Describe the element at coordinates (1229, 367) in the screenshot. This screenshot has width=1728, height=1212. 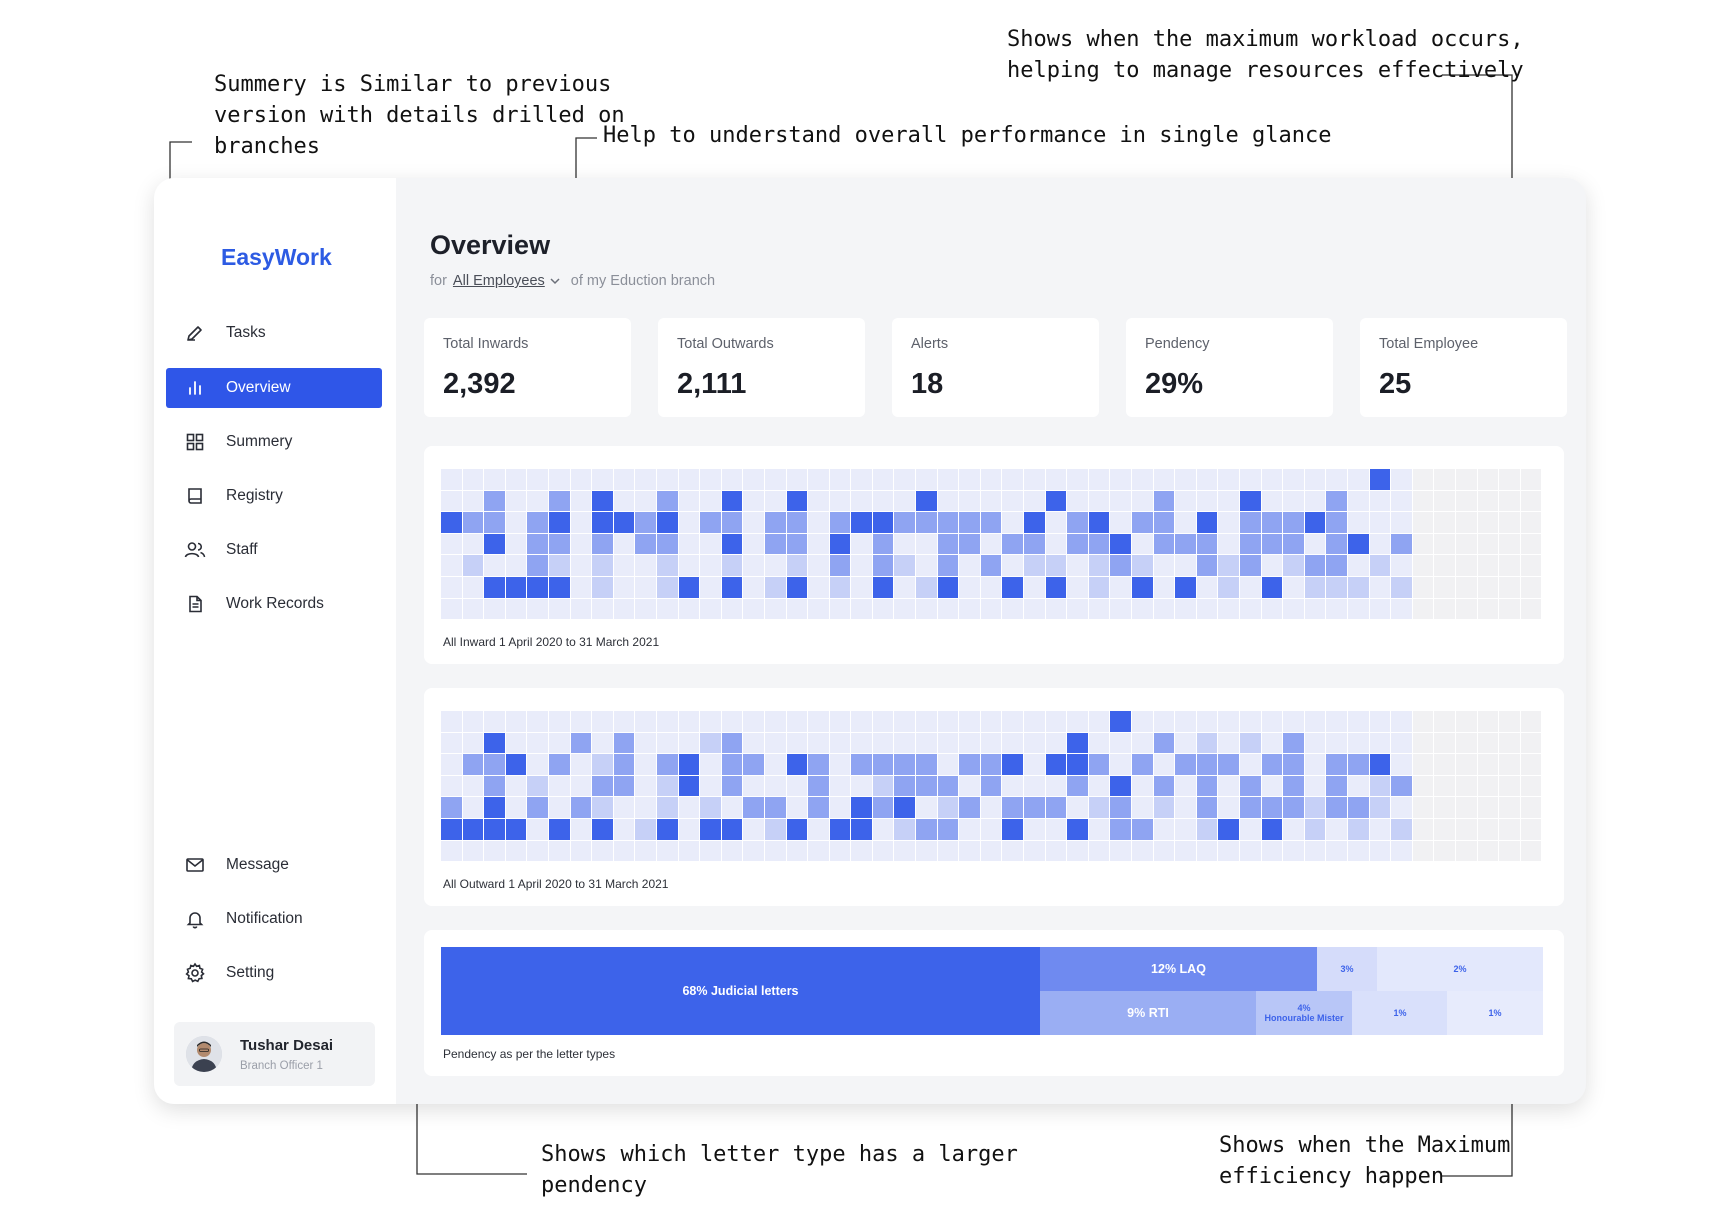
I see `stat-card-pendency: Pendency 29%` at that location.